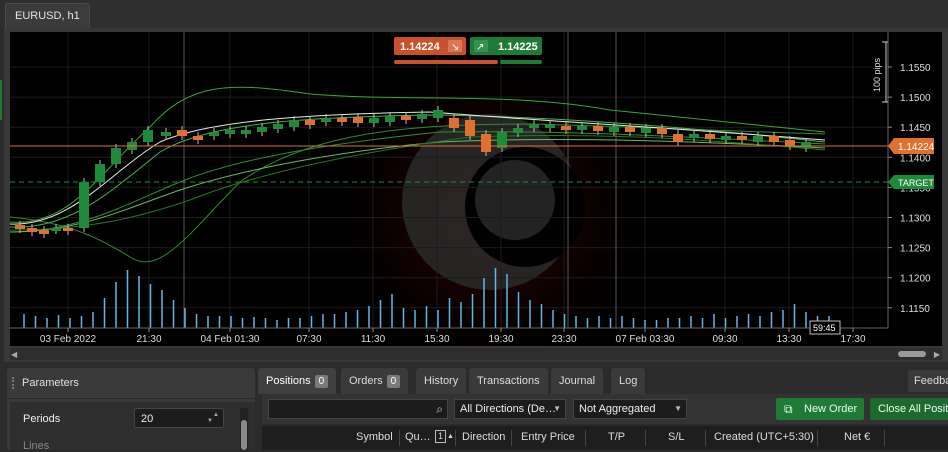  What do you see at coordinates (788, 409) in the screenshot?
I see `new-order-icon: ⧉` at bounding box center [788, 409].